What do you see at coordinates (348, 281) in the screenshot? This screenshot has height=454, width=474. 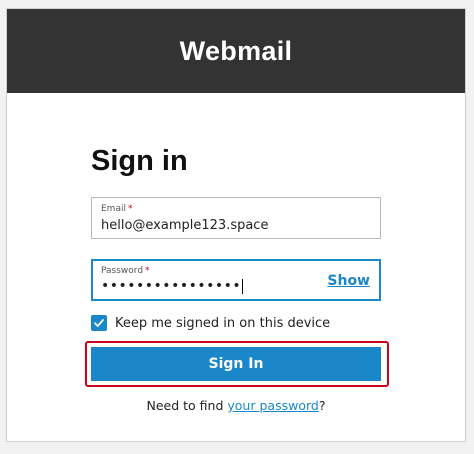 I see `show-password-link: Show` at bounding box center [348, 281].